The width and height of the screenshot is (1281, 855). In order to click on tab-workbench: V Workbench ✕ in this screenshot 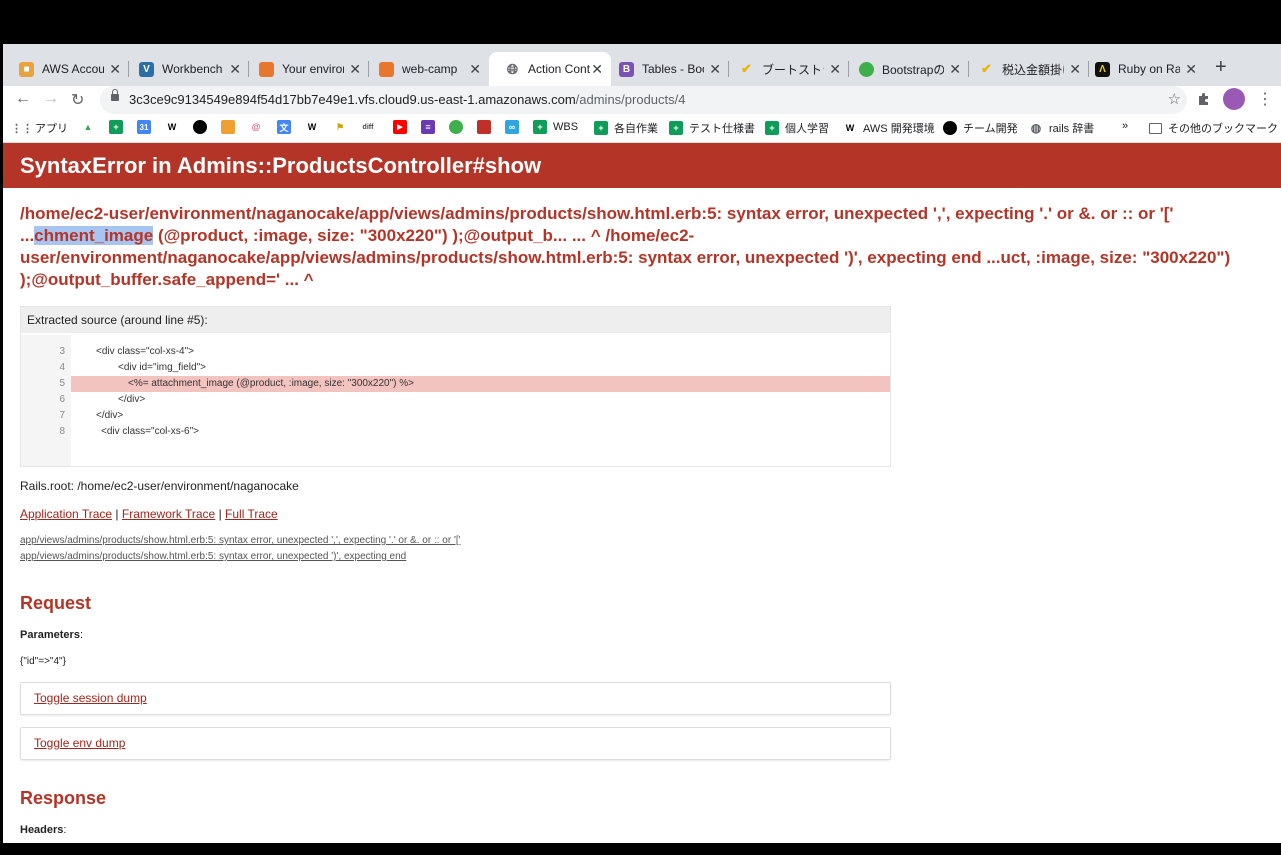, I will do `click(186, 69)`.